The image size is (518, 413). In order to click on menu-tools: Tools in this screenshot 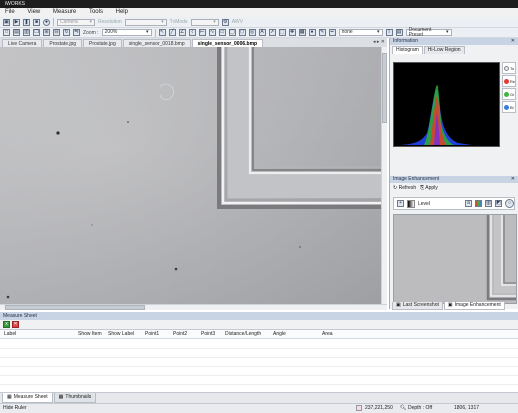, I will do `click(96, 12)`.